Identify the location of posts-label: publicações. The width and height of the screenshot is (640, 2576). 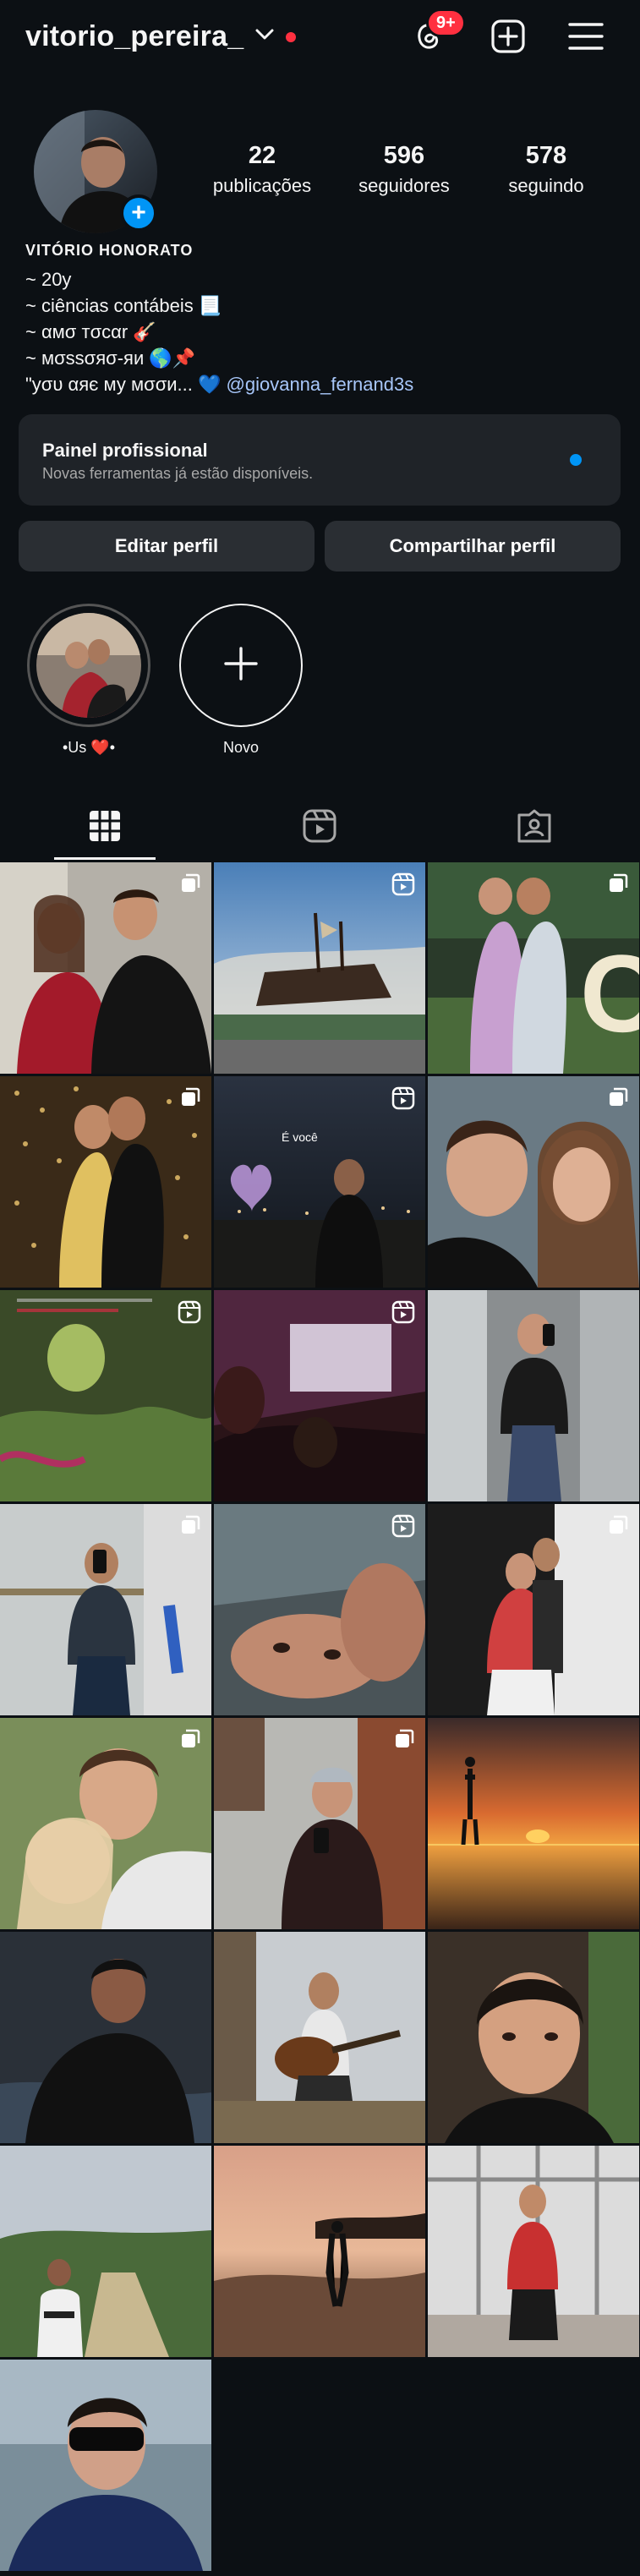
(262, 185).